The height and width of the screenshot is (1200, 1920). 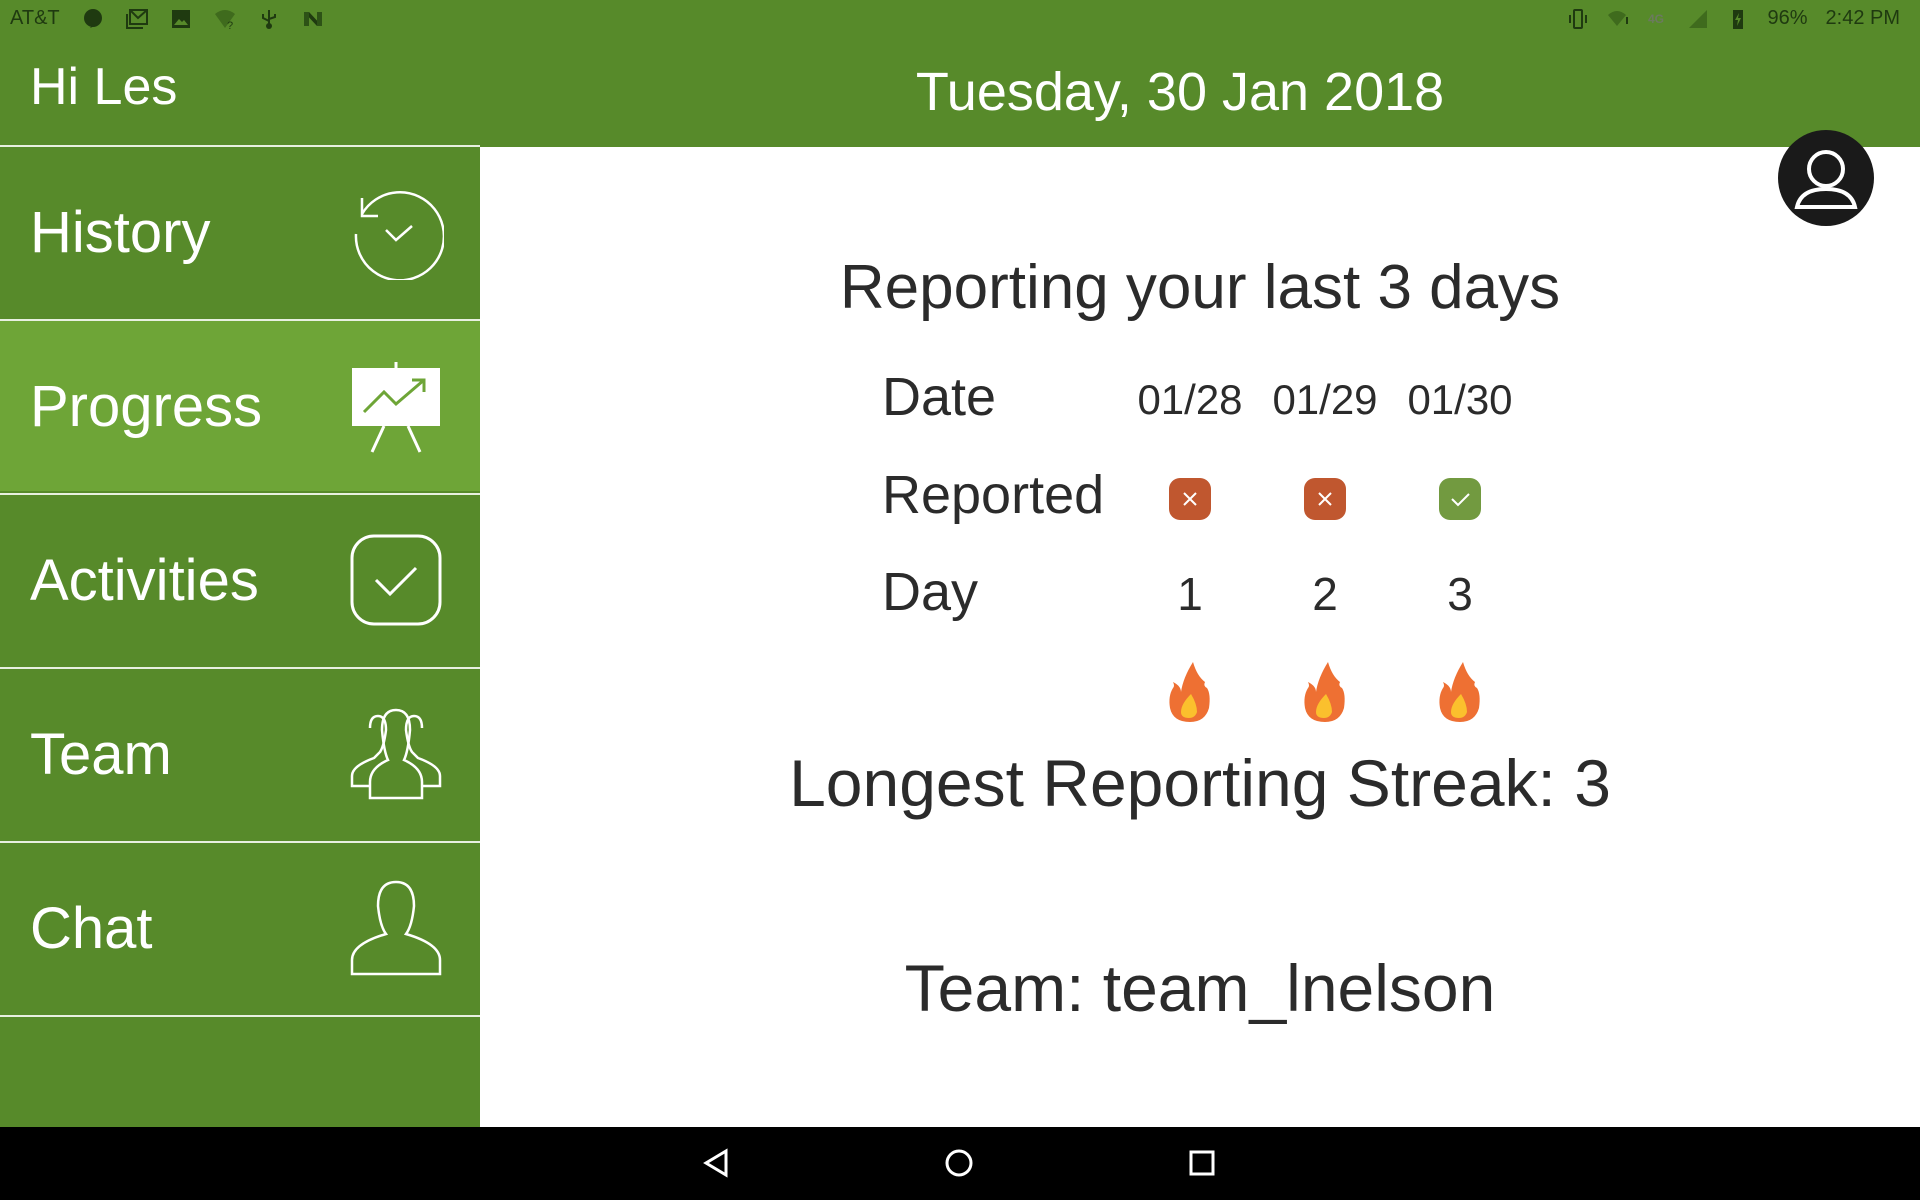 What do you see at coordinates (240, 927) in the screenshot?
I see `sidebar-item-chat: Chat` at bounding box center [240, 927].